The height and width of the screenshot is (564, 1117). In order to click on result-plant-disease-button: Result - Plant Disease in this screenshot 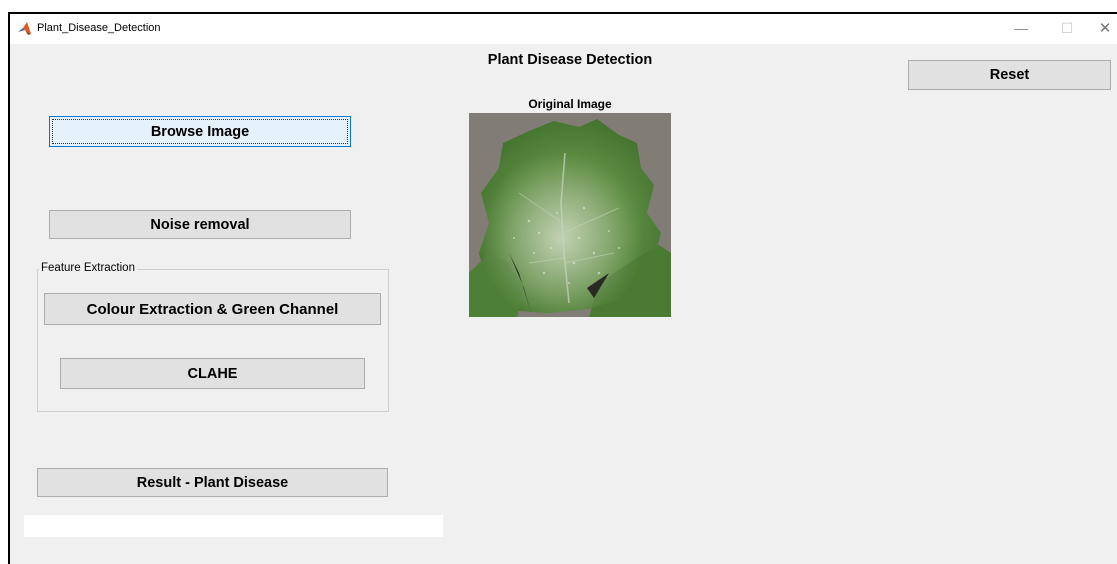, I will do `click(212, 482)`.